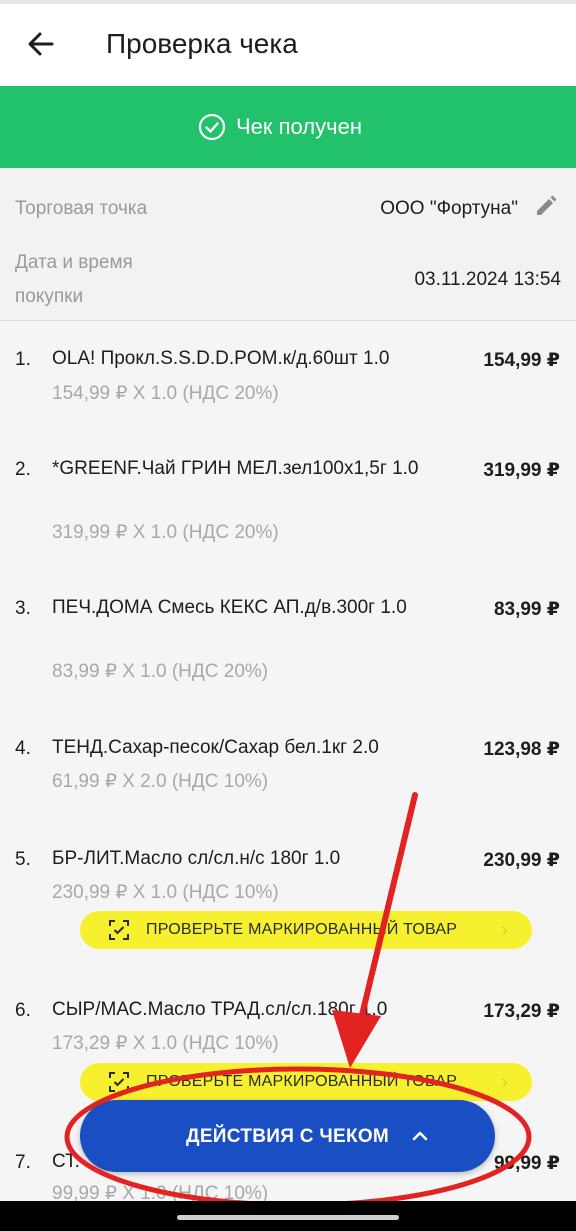 Image resolution: width=576 pixels, height=1231 pixels. I want to click on item-name: ТЕНД.Сахар-песок/Сахар бел.1кг 2.0, so click(215, 747).